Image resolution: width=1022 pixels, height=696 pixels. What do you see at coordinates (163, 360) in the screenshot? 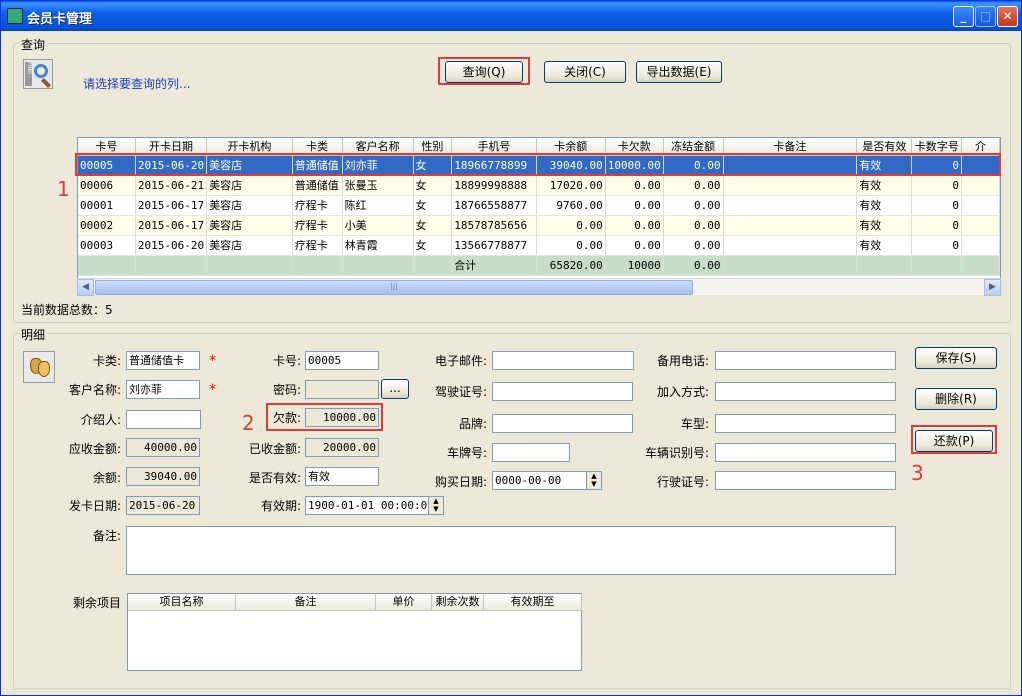
I see `card-type-field: 普通储值卡` at bounding box center [163, 360].